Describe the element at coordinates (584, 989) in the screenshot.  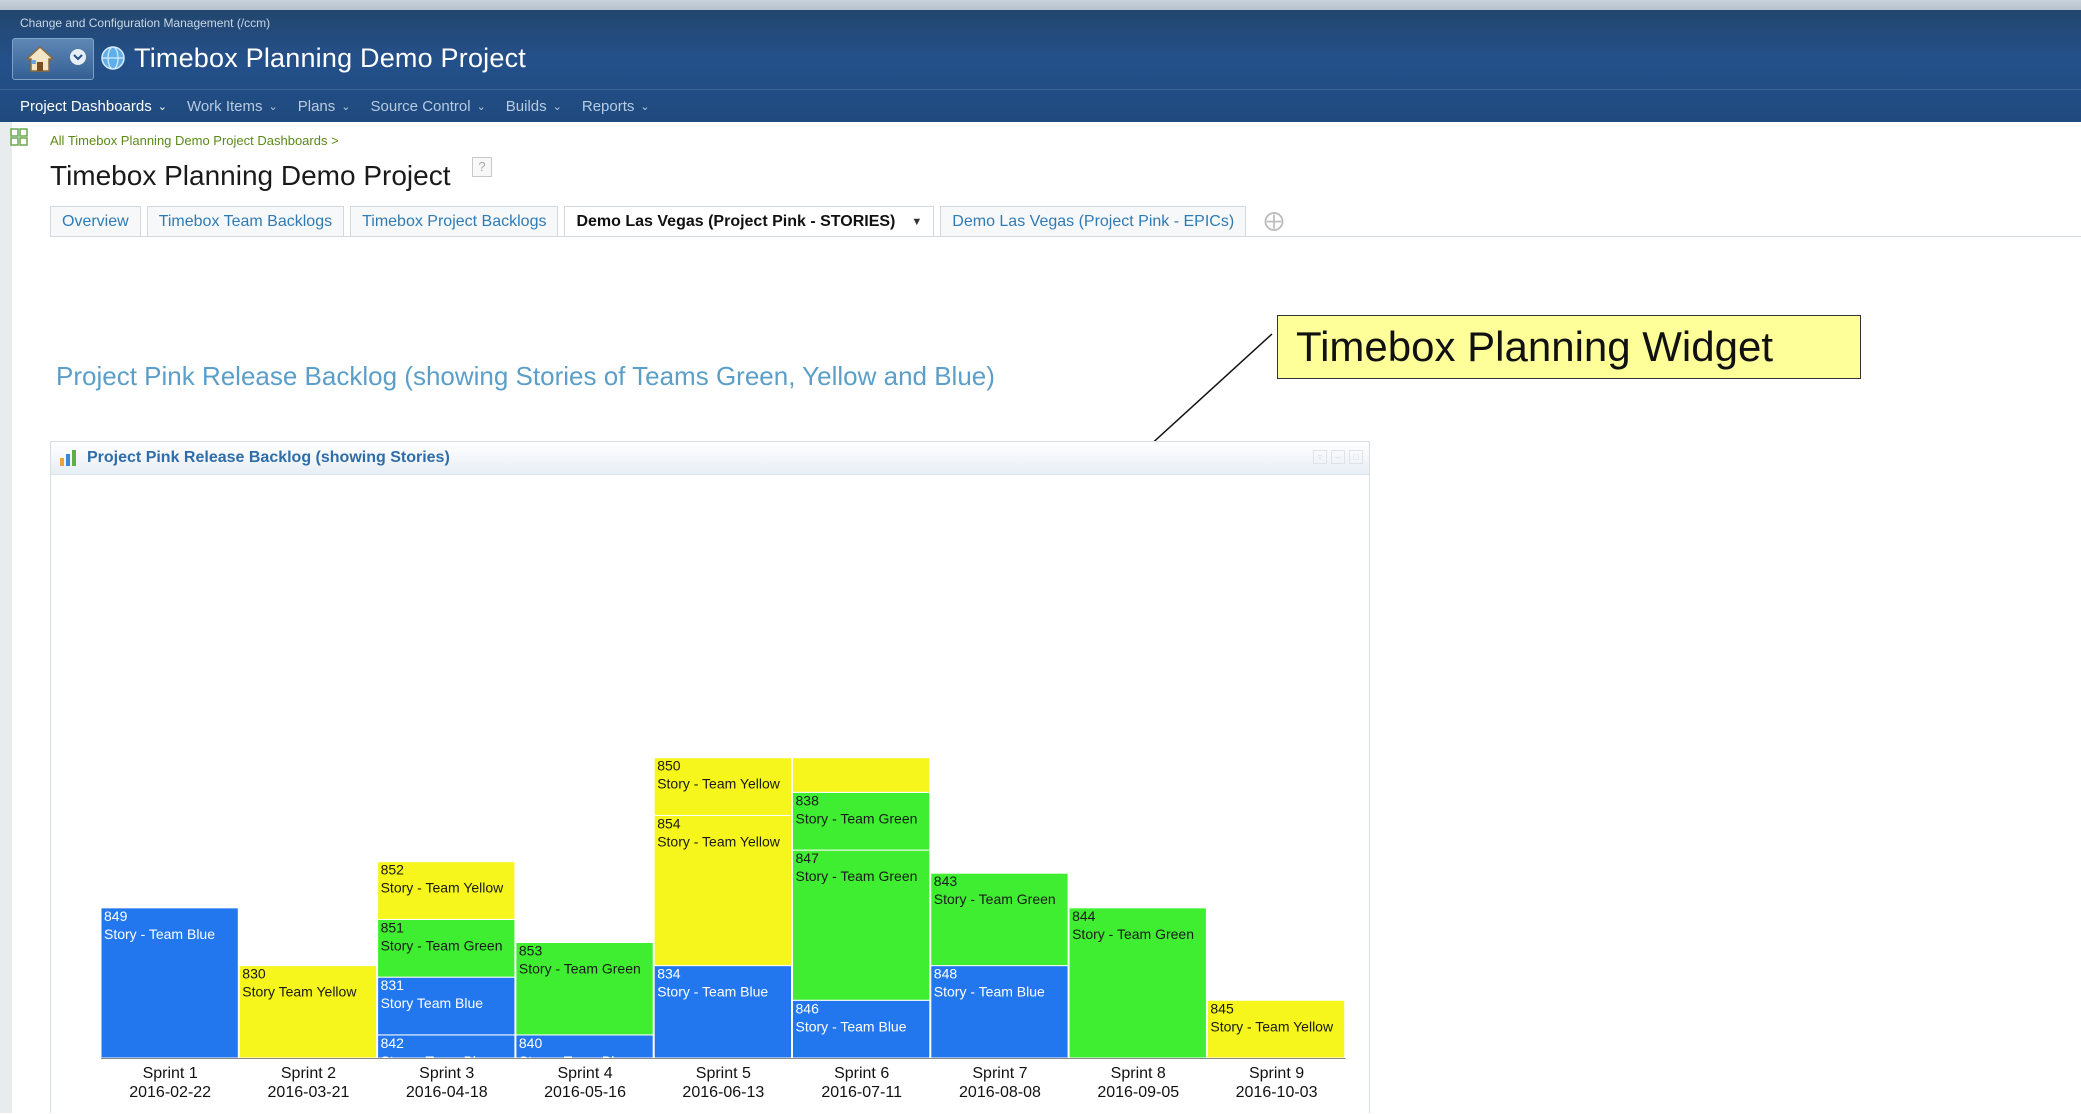
I see `story-block-853: 853 Story - Team Green` at that location.